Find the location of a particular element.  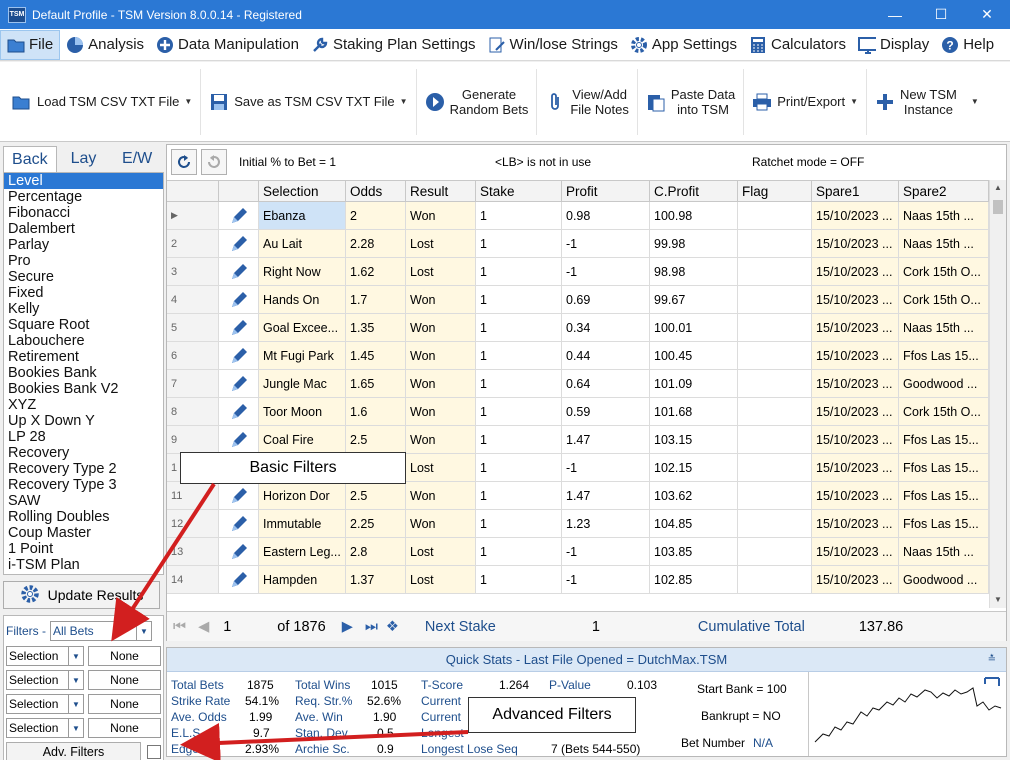

row-number: 11 is located at coordinates (193, 495).